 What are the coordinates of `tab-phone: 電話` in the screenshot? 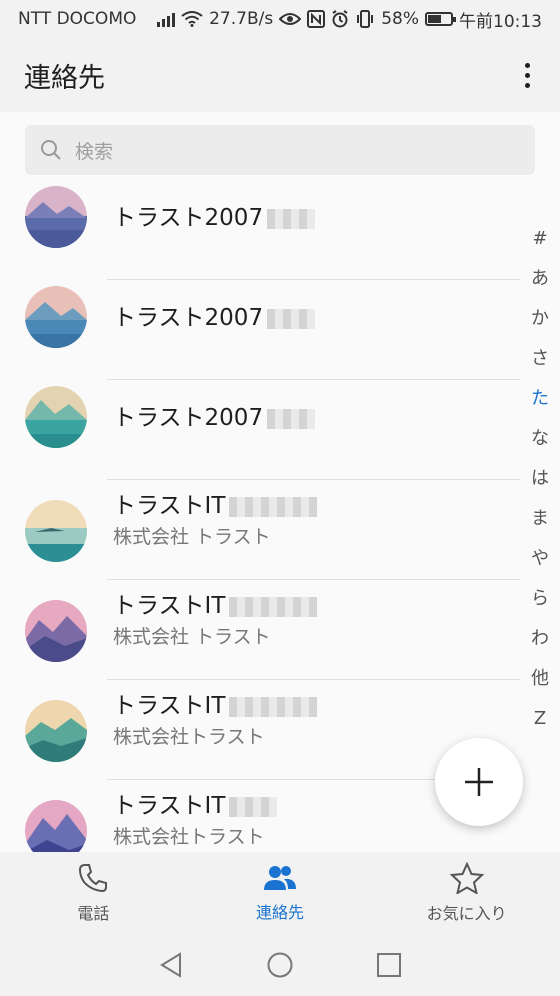 It's located at (93, 893).